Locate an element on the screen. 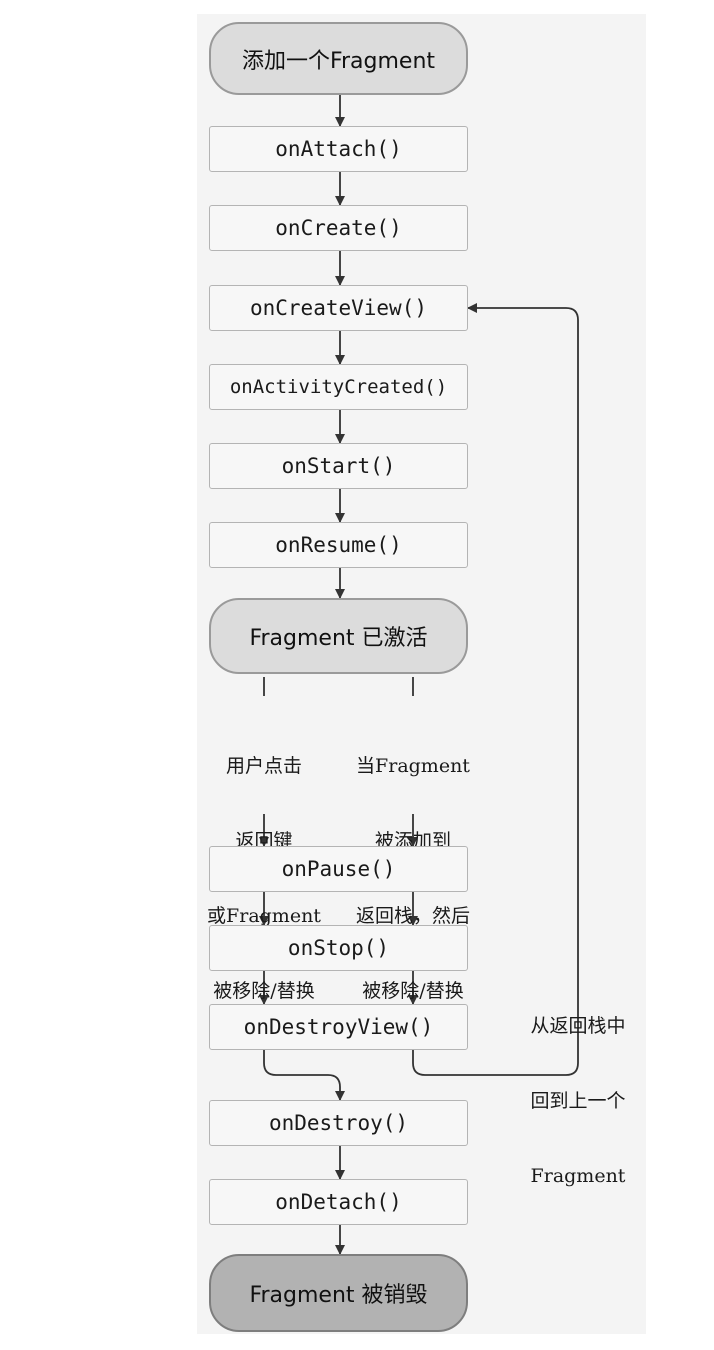 The image size is (714, 1350). on-pause-box: onPause() is located at coordinates (338, 869).